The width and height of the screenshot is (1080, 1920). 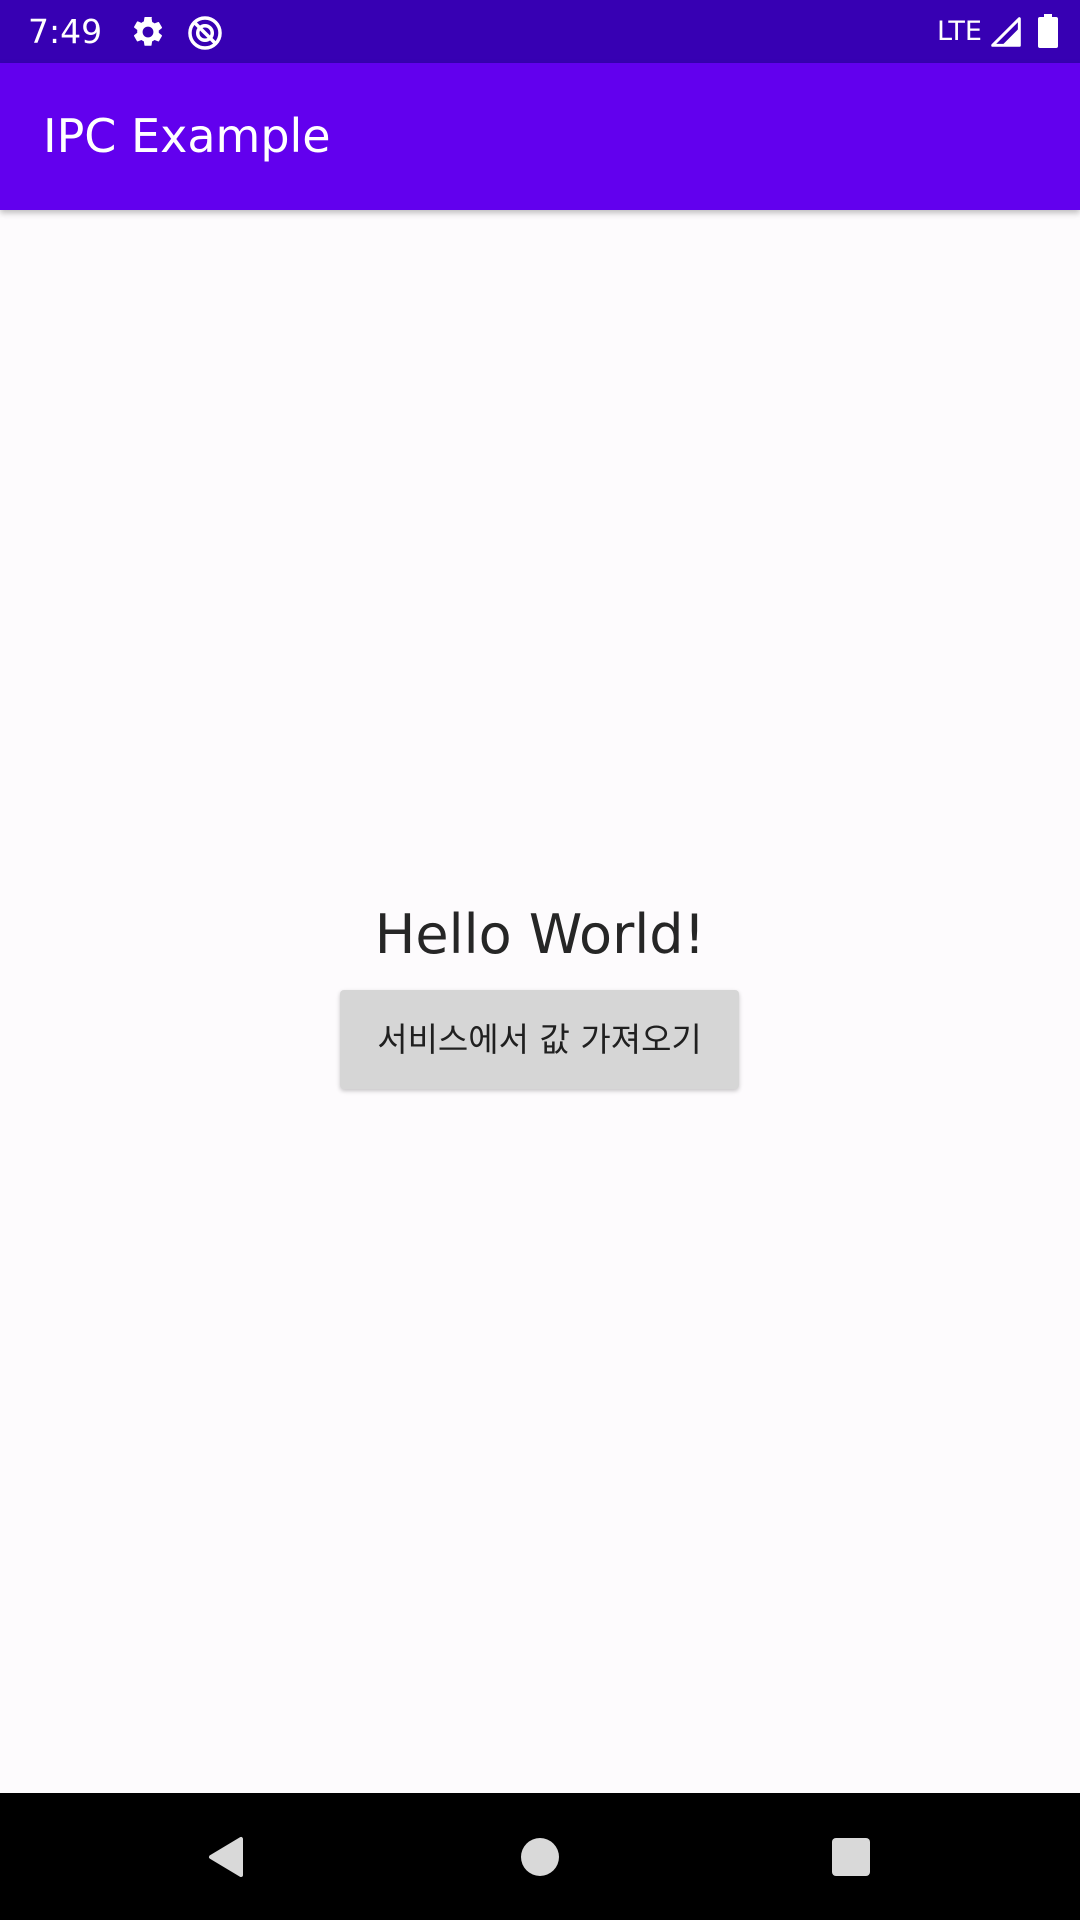 I want to click on battery-icon, so click(x=1055, y=32).